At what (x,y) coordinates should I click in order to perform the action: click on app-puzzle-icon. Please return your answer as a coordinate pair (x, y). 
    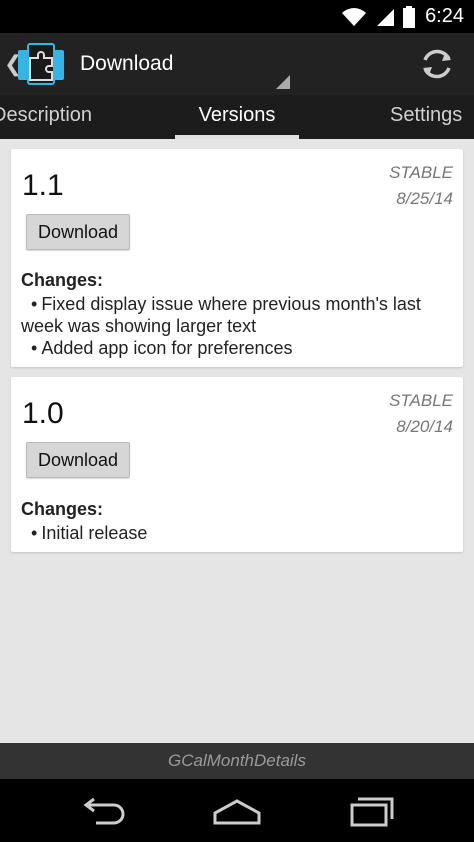
    Looking at the image, I should click on (41, 64).